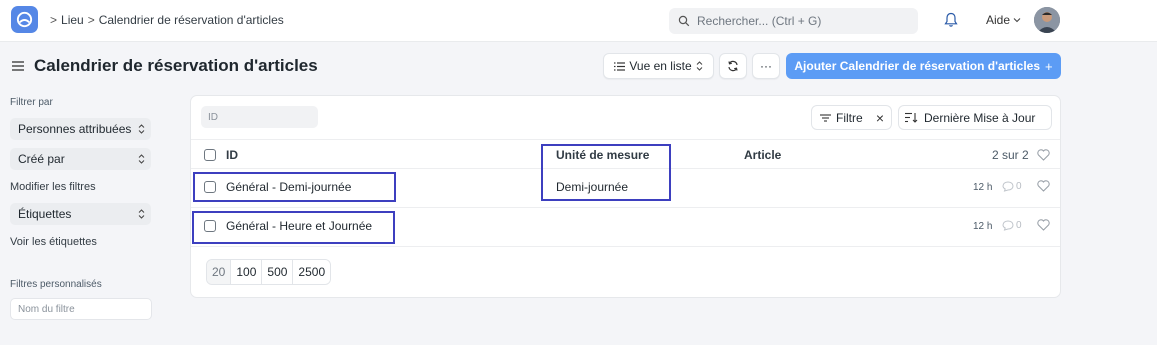  I want to click on assigned-to-filter: Personnes attribuées, so click(80, 129).